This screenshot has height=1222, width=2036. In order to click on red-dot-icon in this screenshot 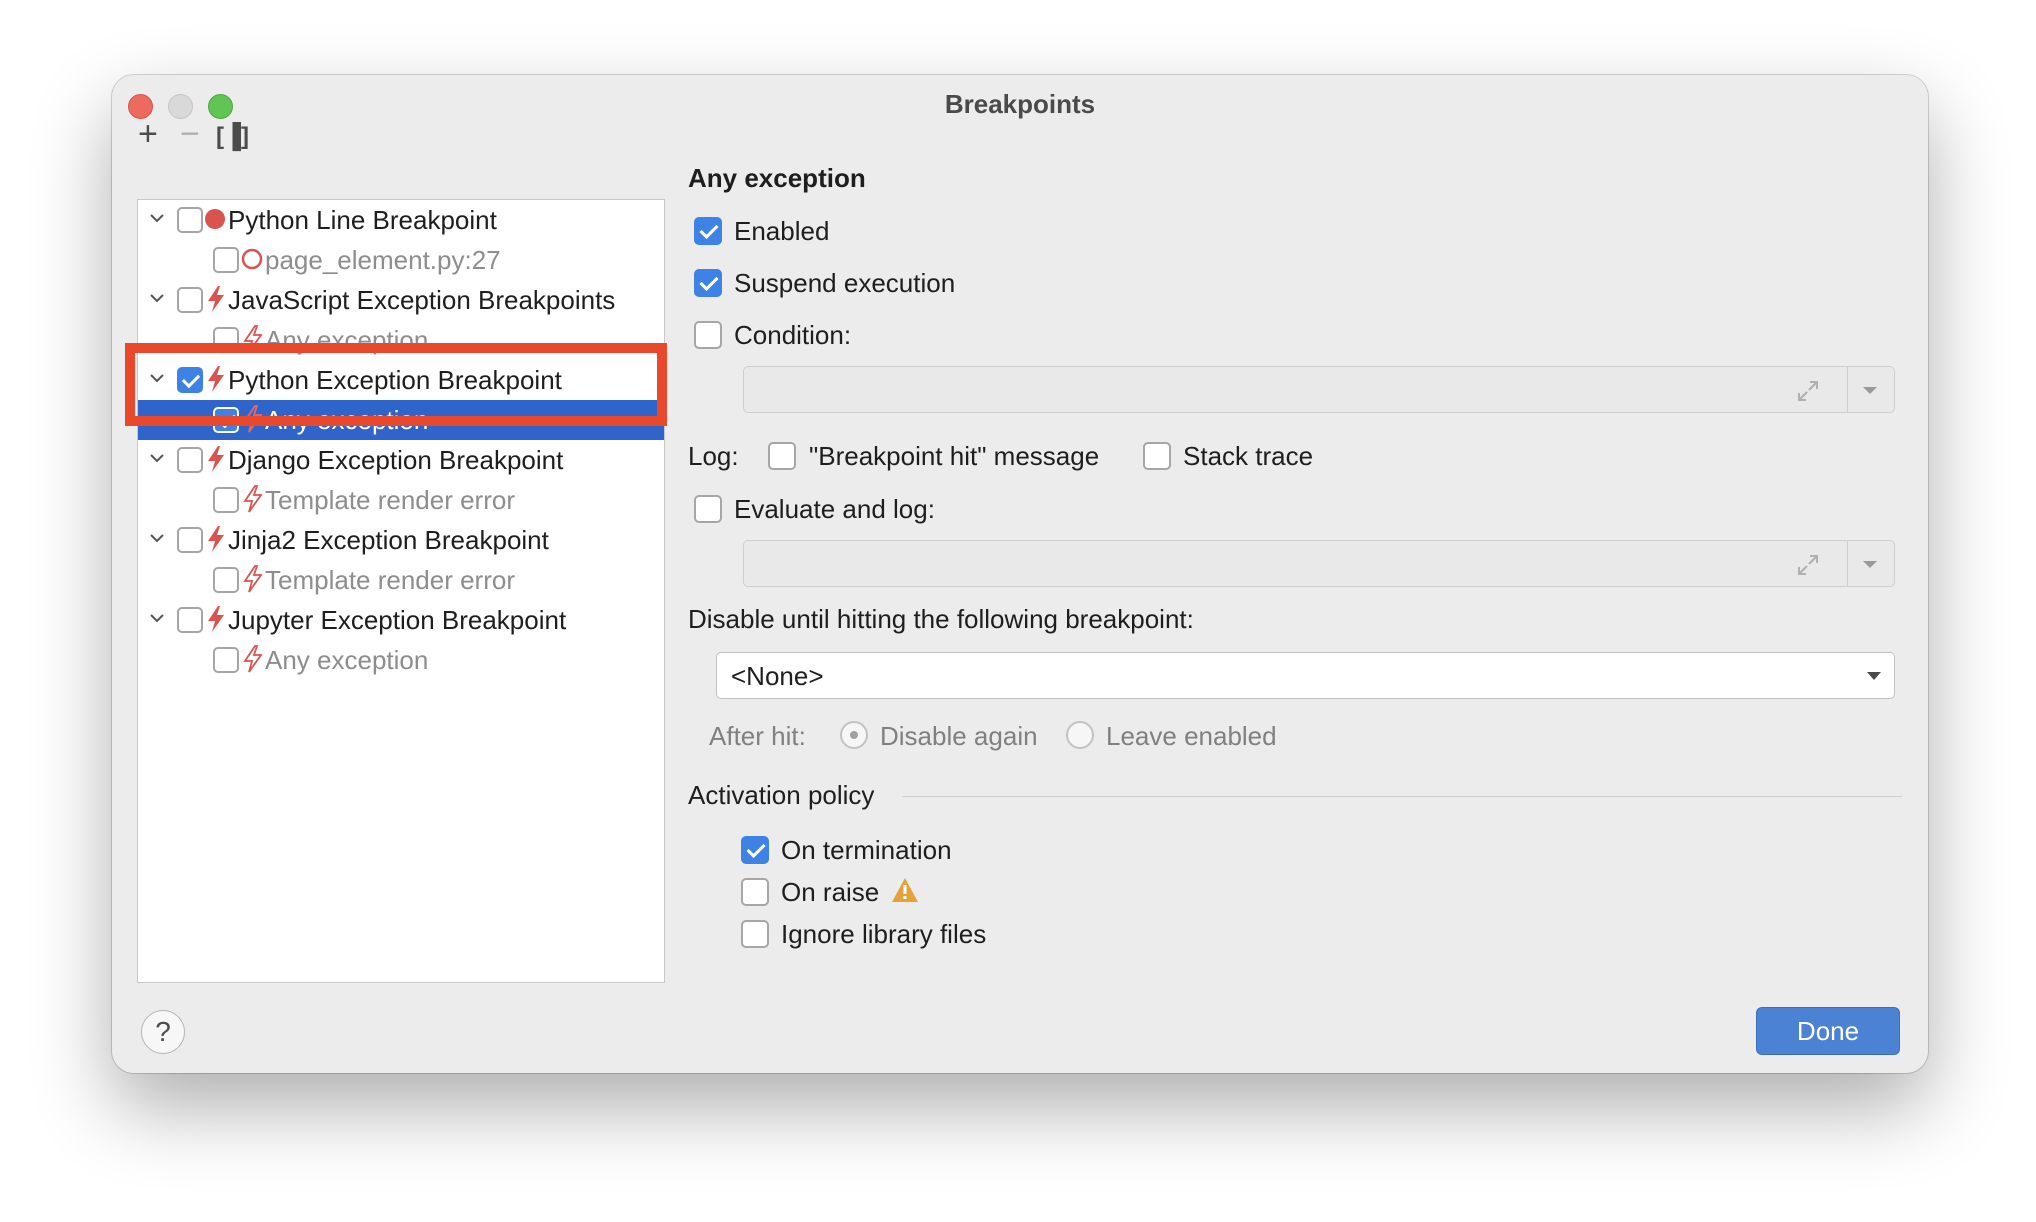, I will do `click(215, 219)`.